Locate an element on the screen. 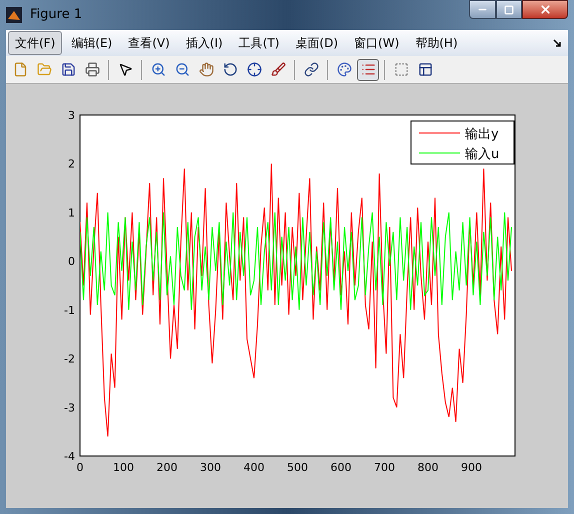  close-button is located at coordinates (545, 9).